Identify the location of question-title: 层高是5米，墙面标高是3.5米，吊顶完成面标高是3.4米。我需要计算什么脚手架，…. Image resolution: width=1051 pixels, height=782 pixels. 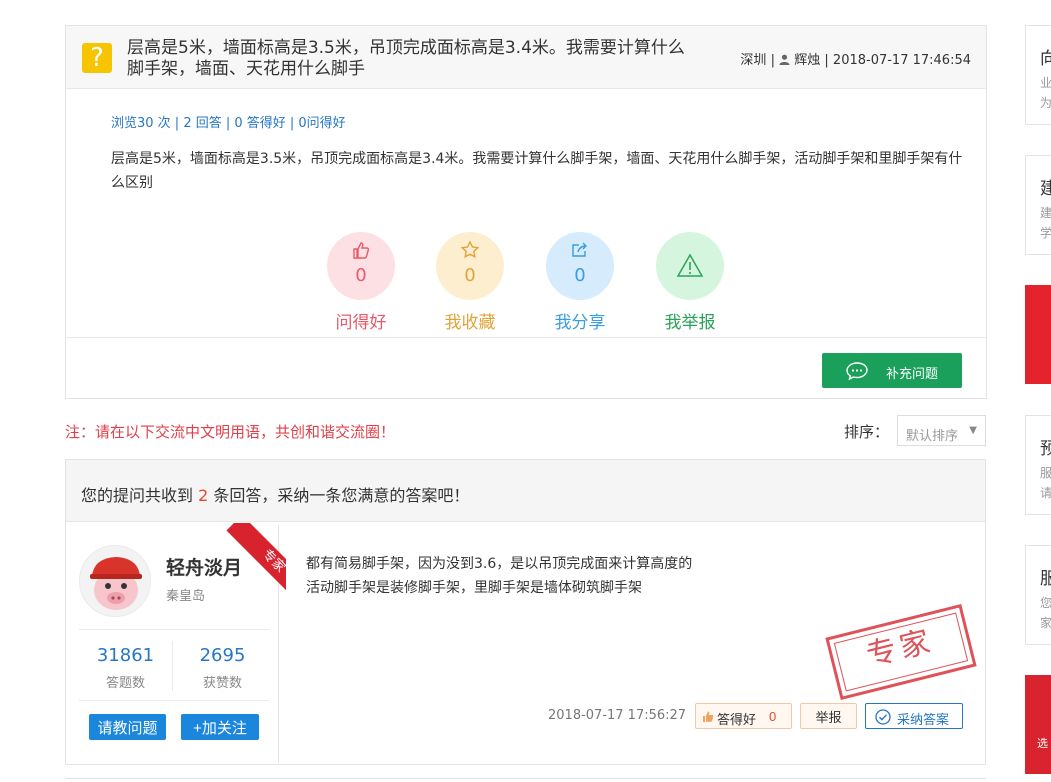
(406, 58).